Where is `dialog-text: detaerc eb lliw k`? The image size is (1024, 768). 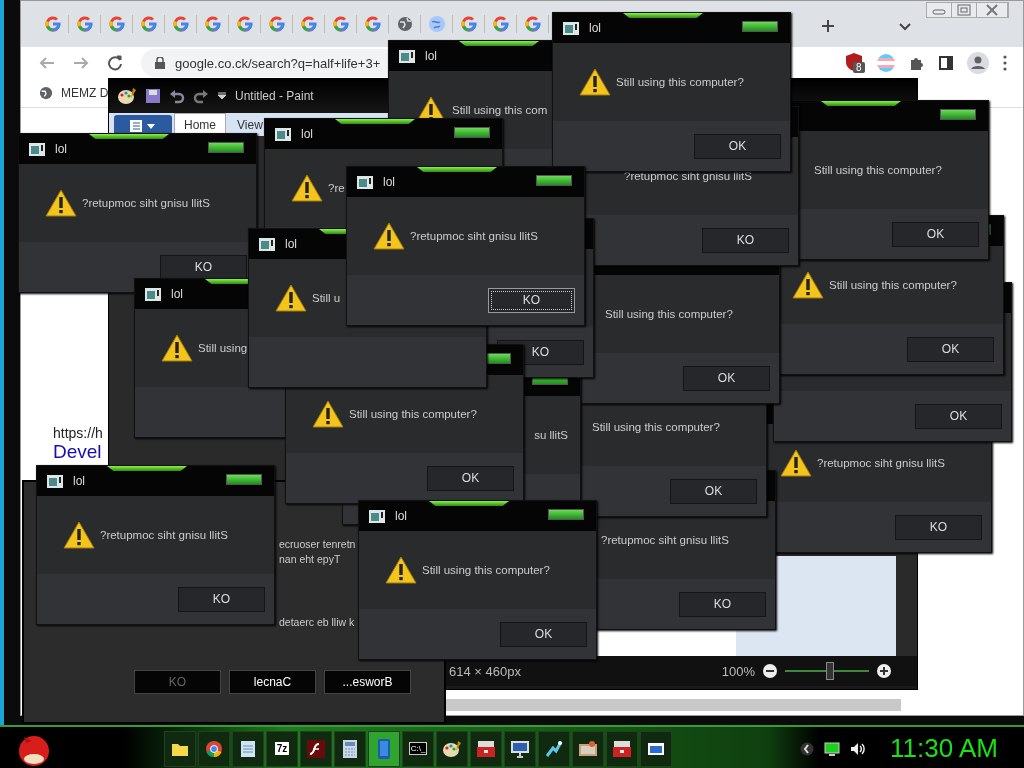 dialog-text: detaerc eb lliw k is located at coordinates (317, 622).